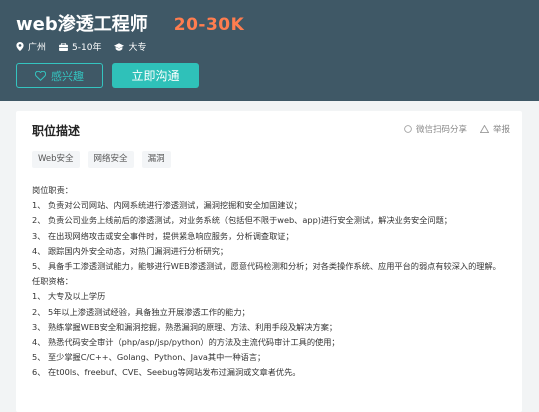  What do you see at coordinates (67, 76) in the screenshot?
I see `interest-label: 感兴趣` at bounding box center [67, 76].